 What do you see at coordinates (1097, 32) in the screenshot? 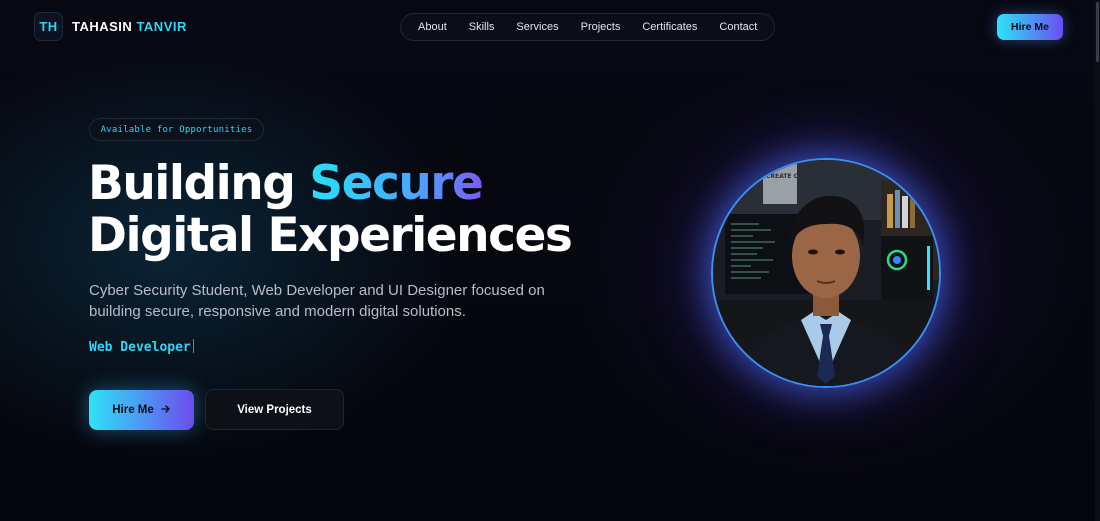
I see `scrollbar-thumb` at bounding box center [1097, 32].